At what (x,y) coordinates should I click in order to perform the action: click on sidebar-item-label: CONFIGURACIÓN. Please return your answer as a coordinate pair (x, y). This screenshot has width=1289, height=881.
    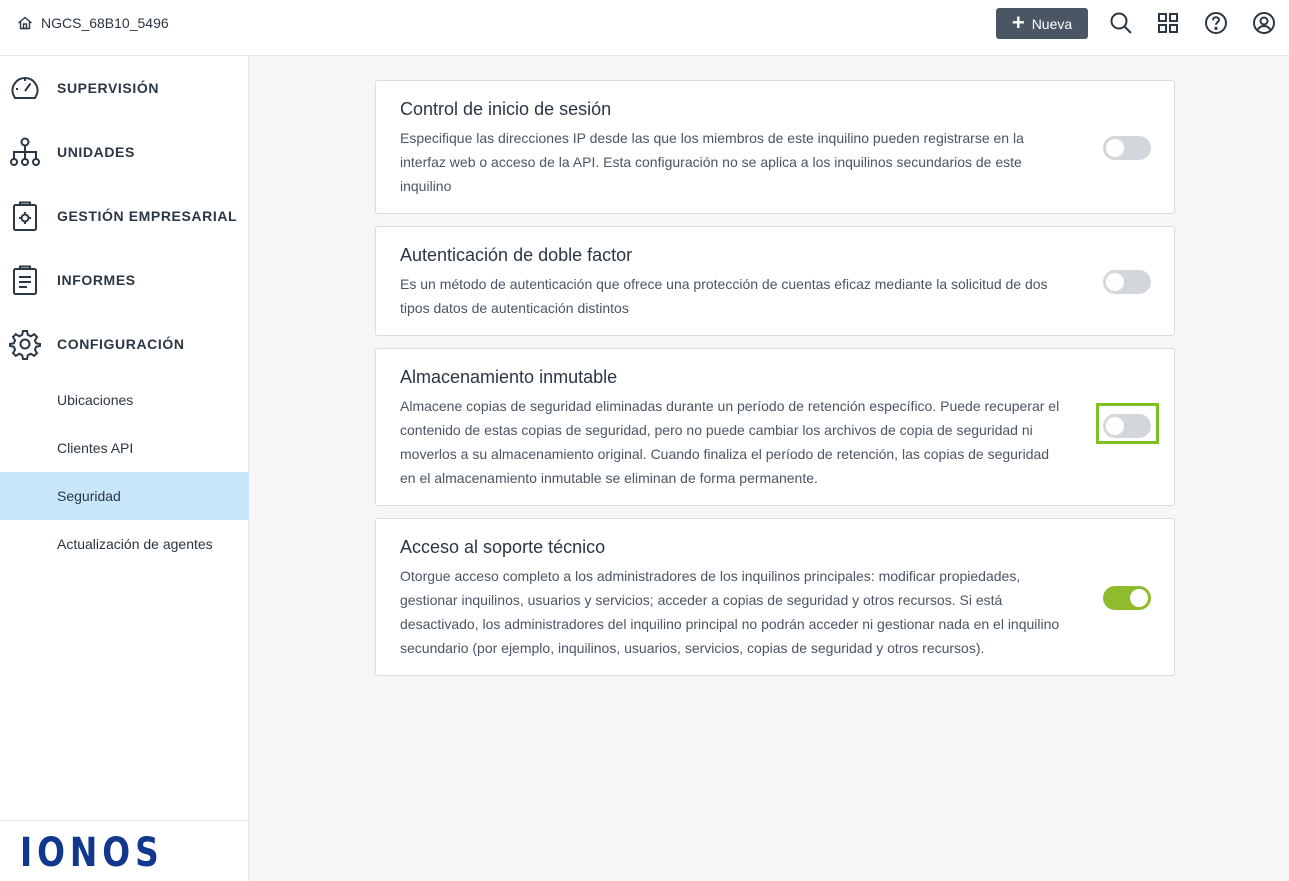
    Looking at the image, I should click on (121, 344).